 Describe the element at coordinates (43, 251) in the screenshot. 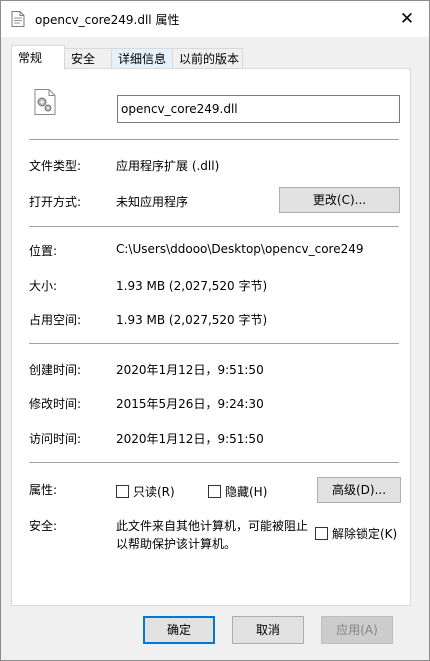

I see `location-label: 位置:` at that location.